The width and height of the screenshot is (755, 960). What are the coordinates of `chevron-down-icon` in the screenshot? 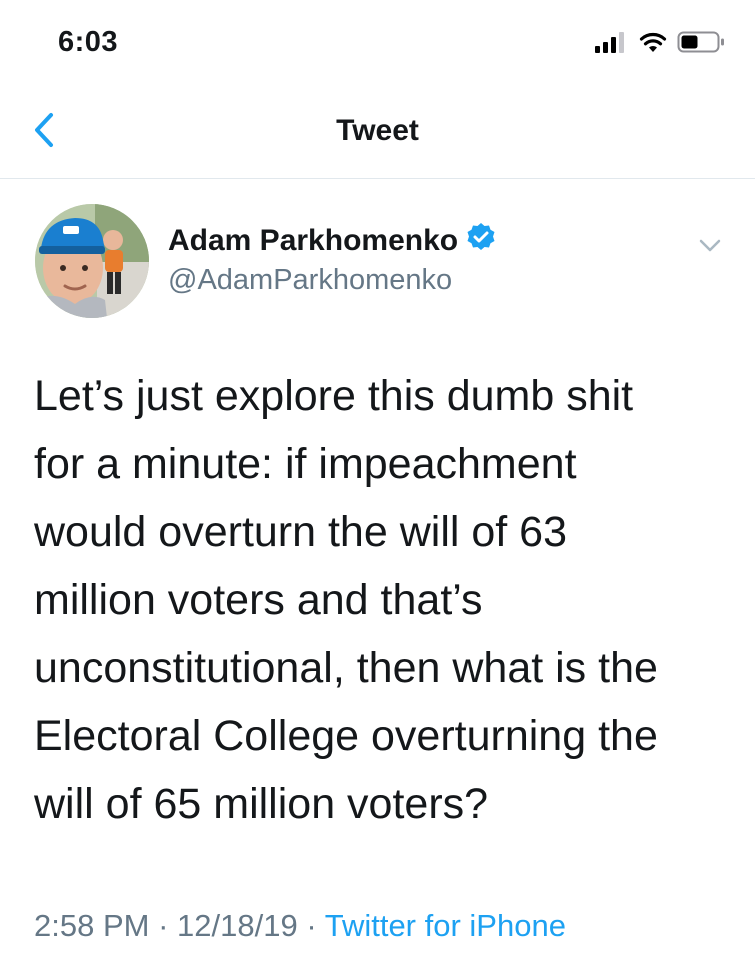 It's located at (710, 251).